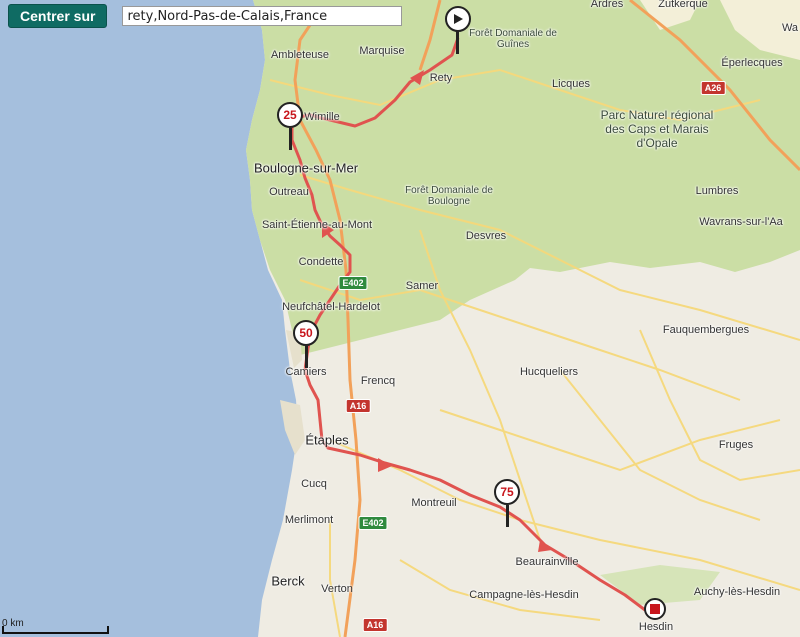  Describe the element at coordinates (549, 372) in the screenshot. I see `place-hucqueliers: Hucqueliers` at that location.